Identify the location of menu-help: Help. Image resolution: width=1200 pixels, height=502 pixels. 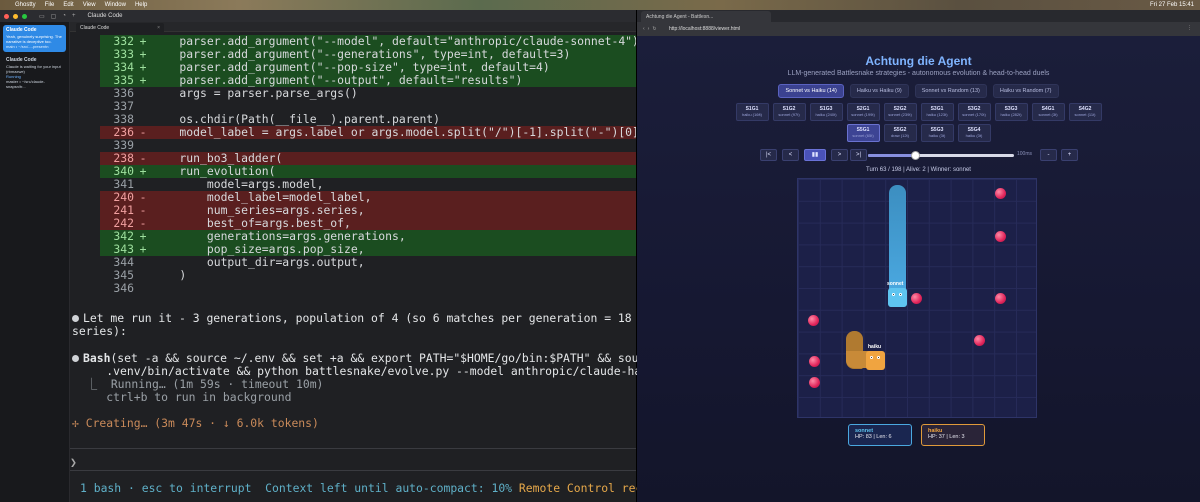
(141, 5).